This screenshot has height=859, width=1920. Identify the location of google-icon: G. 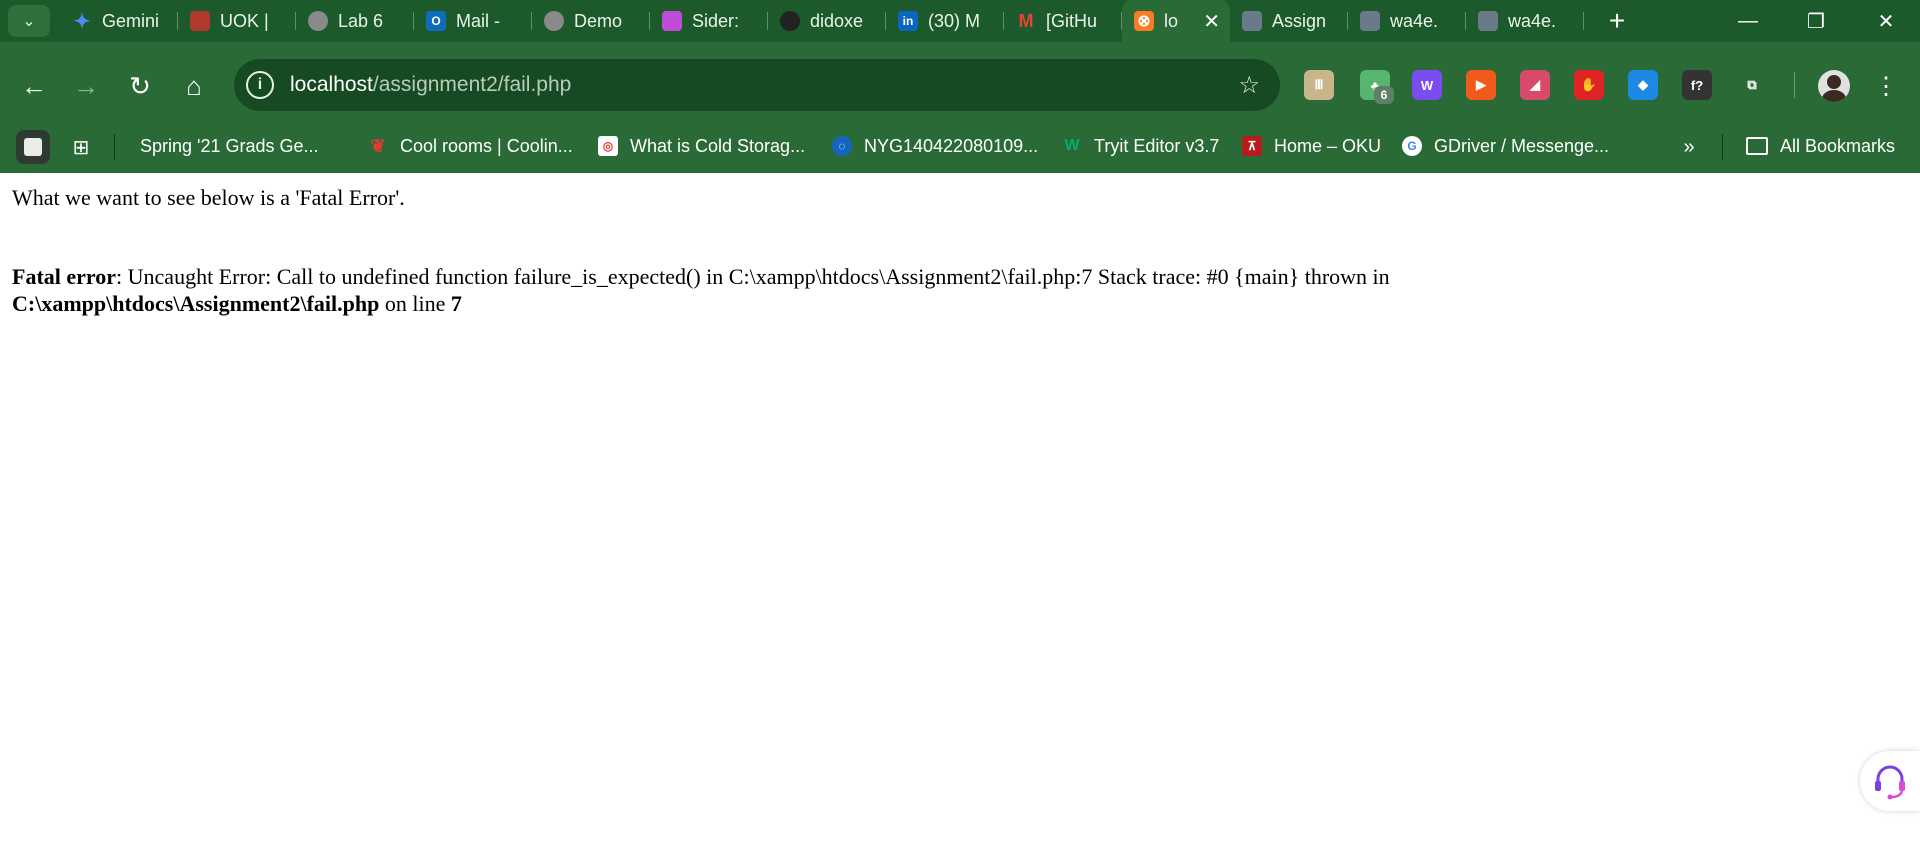
(1412, 146).